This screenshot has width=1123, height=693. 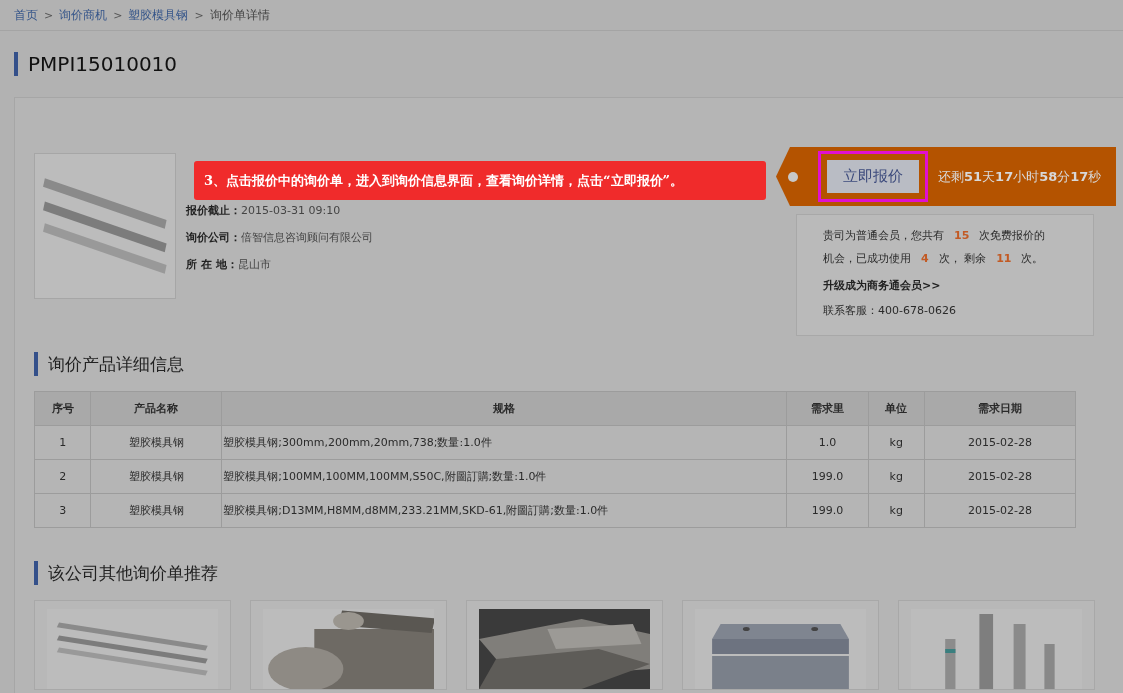 I want to click on column-header: 序号, so click(x=62, y=408).